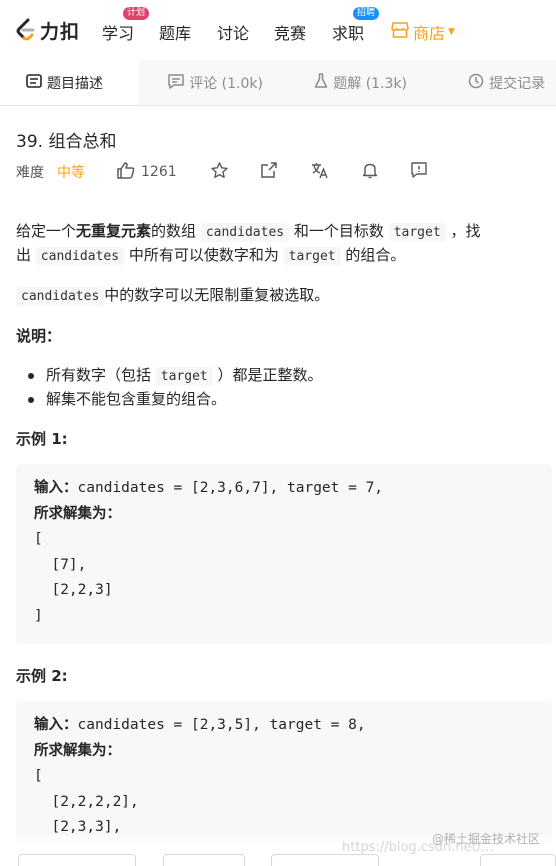 The height and width of the screenshot is (866, 556). I want to click on comment-icon, so click(178, 83).